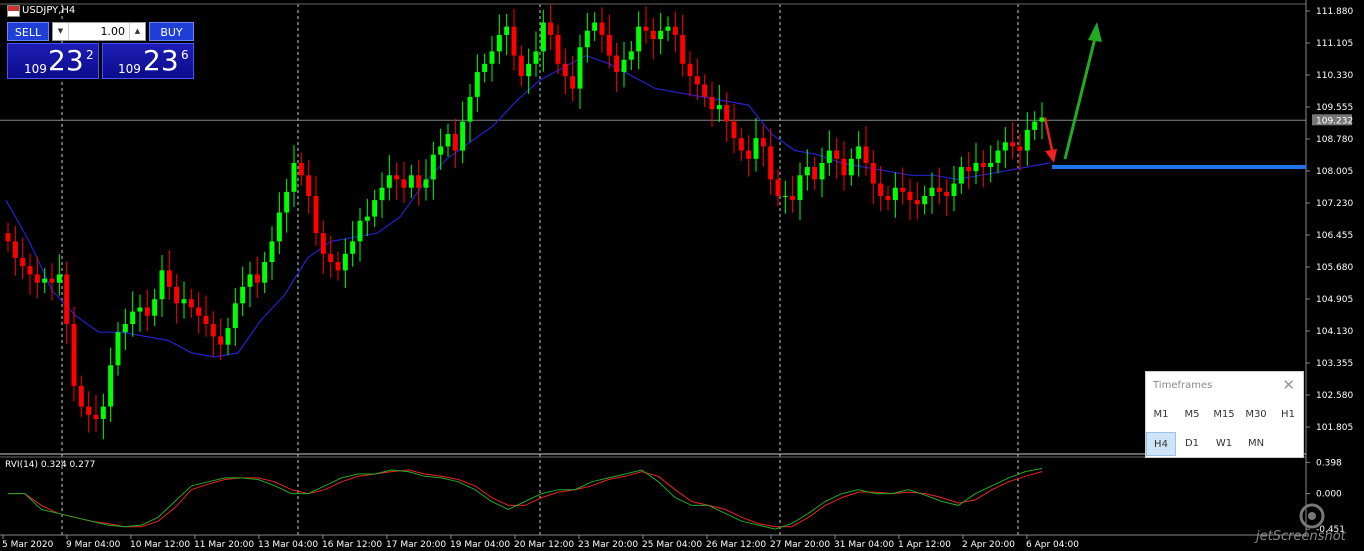 This screenshot has height=551, width=1364. What do you see at coordinates (13, 11) in the screenshot?
I see `symbol-flag-icon` at bounding box center [13, 11].